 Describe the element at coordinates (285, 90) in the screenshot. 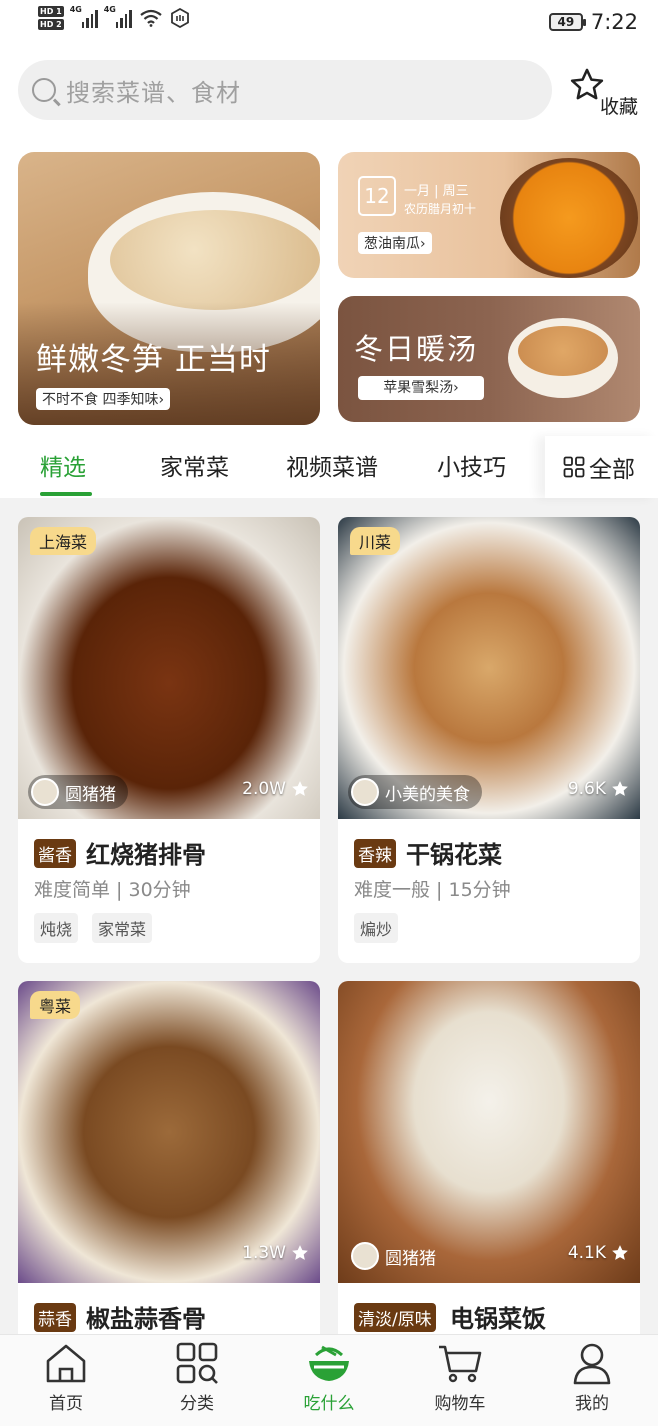

I see `search-input: 搜索菜谱、食材` at that location.